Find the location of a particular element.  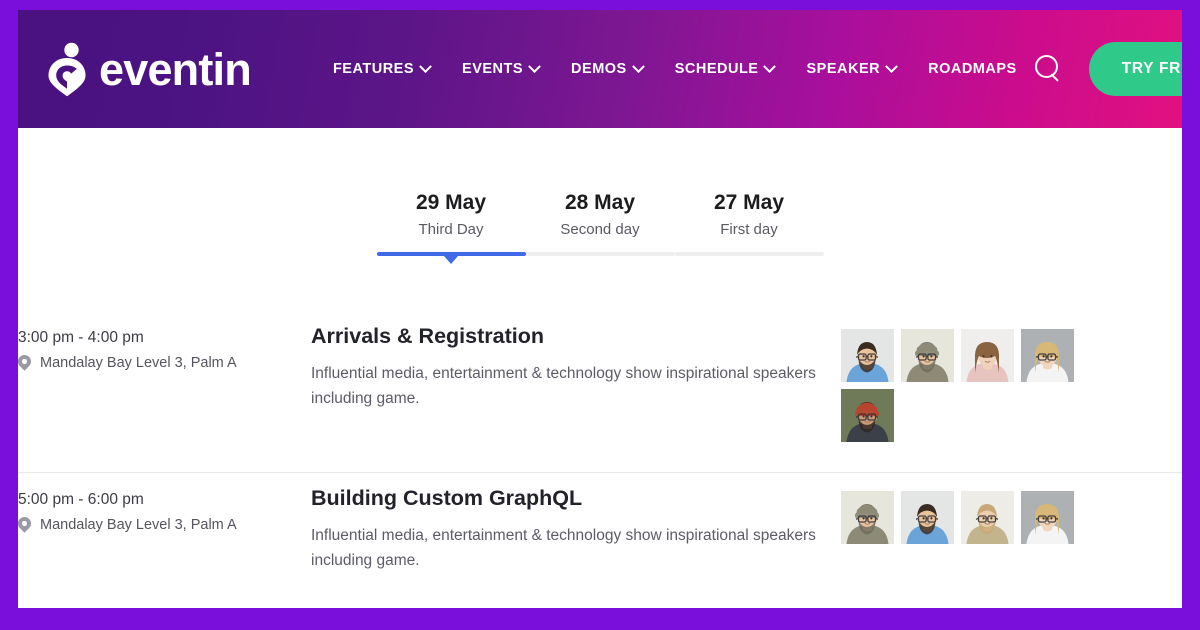

nav-label: EVENTS is located at coordinates (493, 69).